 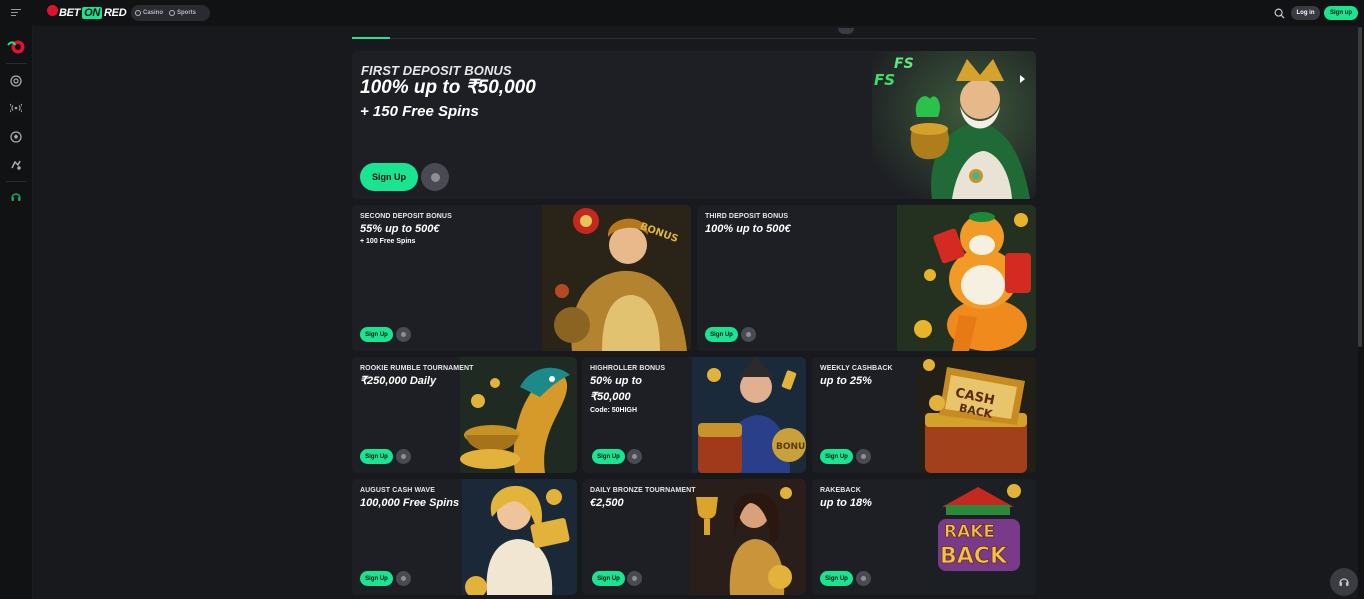 I want to click on promo-headline: 55% up to 500€, so click(x=400, y=229).